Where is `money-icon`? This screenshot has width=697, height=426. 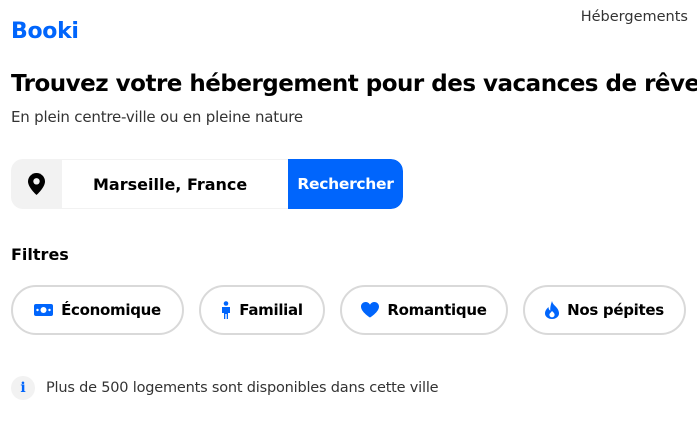
money-icon is located at coordinates (44, 310).